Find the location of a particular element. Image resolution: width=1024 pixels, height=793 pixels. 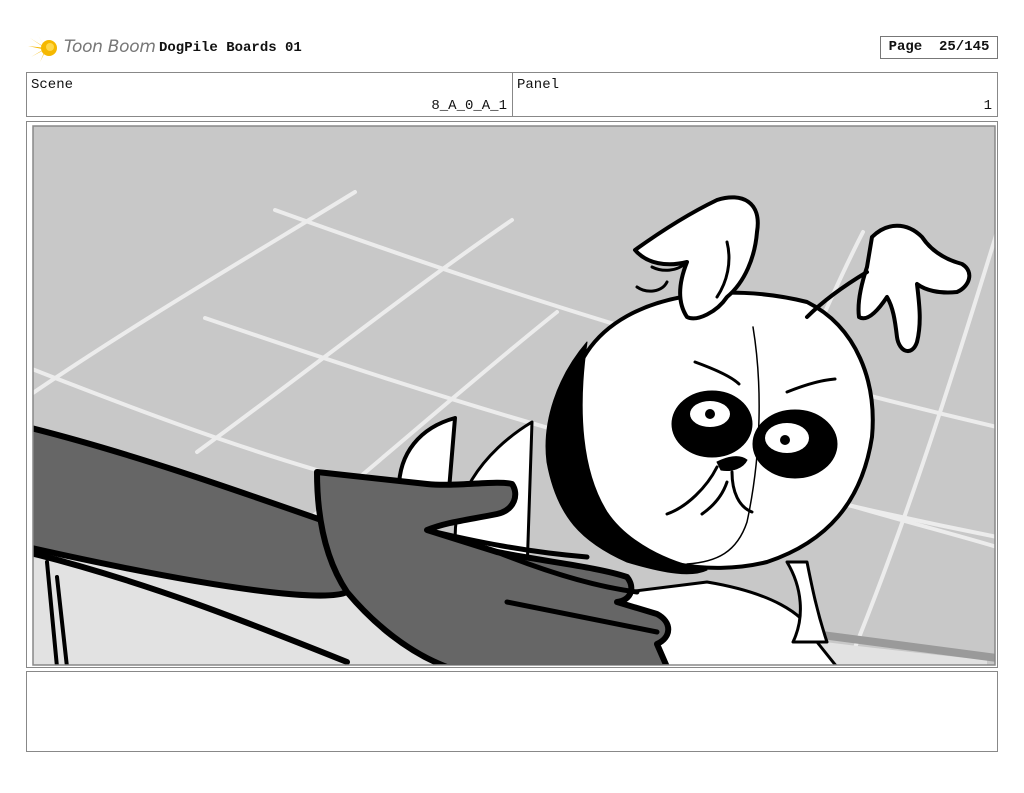

storyboard-header: Toon Boom DogPile Boards 01 Page 25/145 is located at coordinates (512, 48).